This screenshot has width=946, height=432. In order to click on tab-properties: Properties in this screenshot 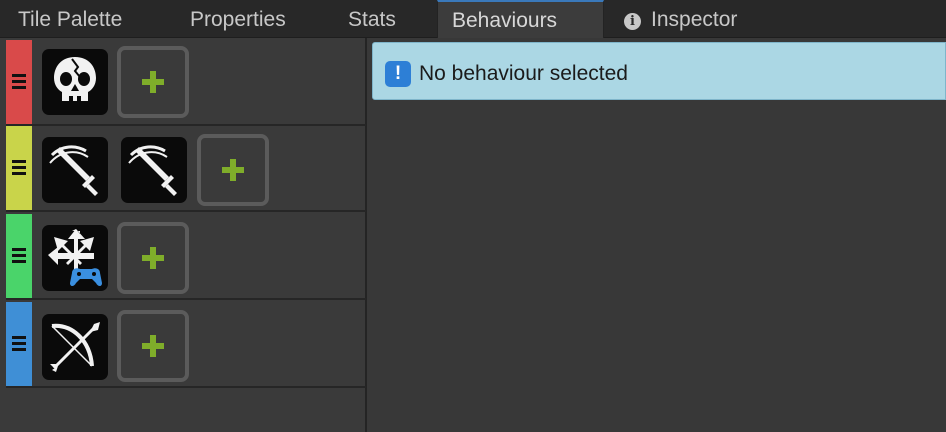, I will do `click(238, 19)`.